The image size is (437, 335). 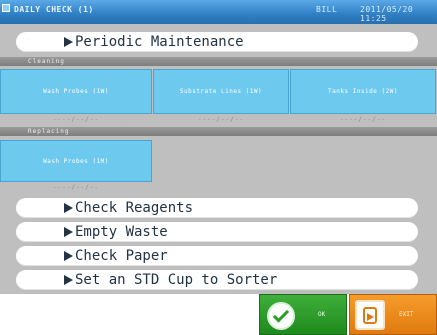 I want to click on cleaning-section-header: Cleaning, so click(x=218, y=61).